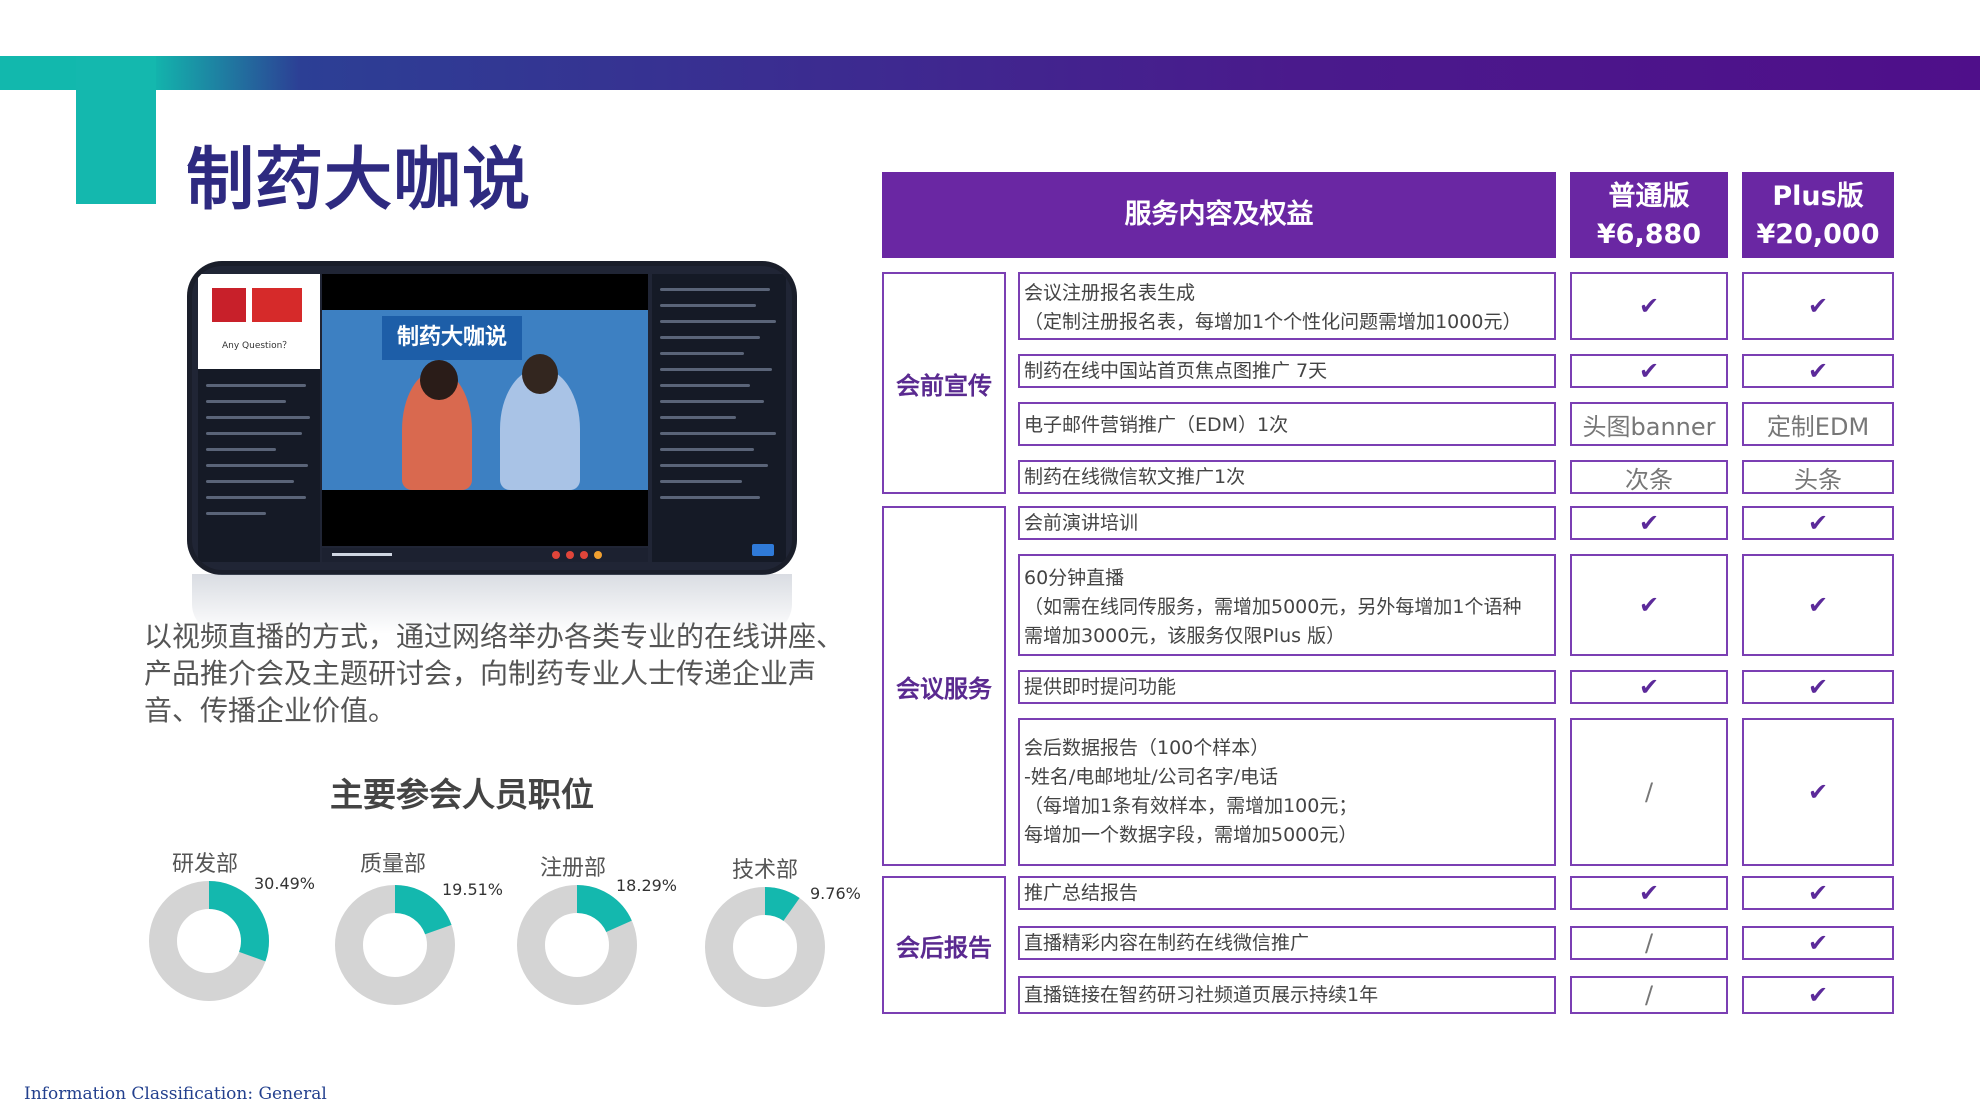 Image resolution: width=1980 pixels, height=1114 pixels. What do you see at coordinates (719, 418) in the screenshot?
I see `video-chat-panel-right` at bounding box center [719, 418].